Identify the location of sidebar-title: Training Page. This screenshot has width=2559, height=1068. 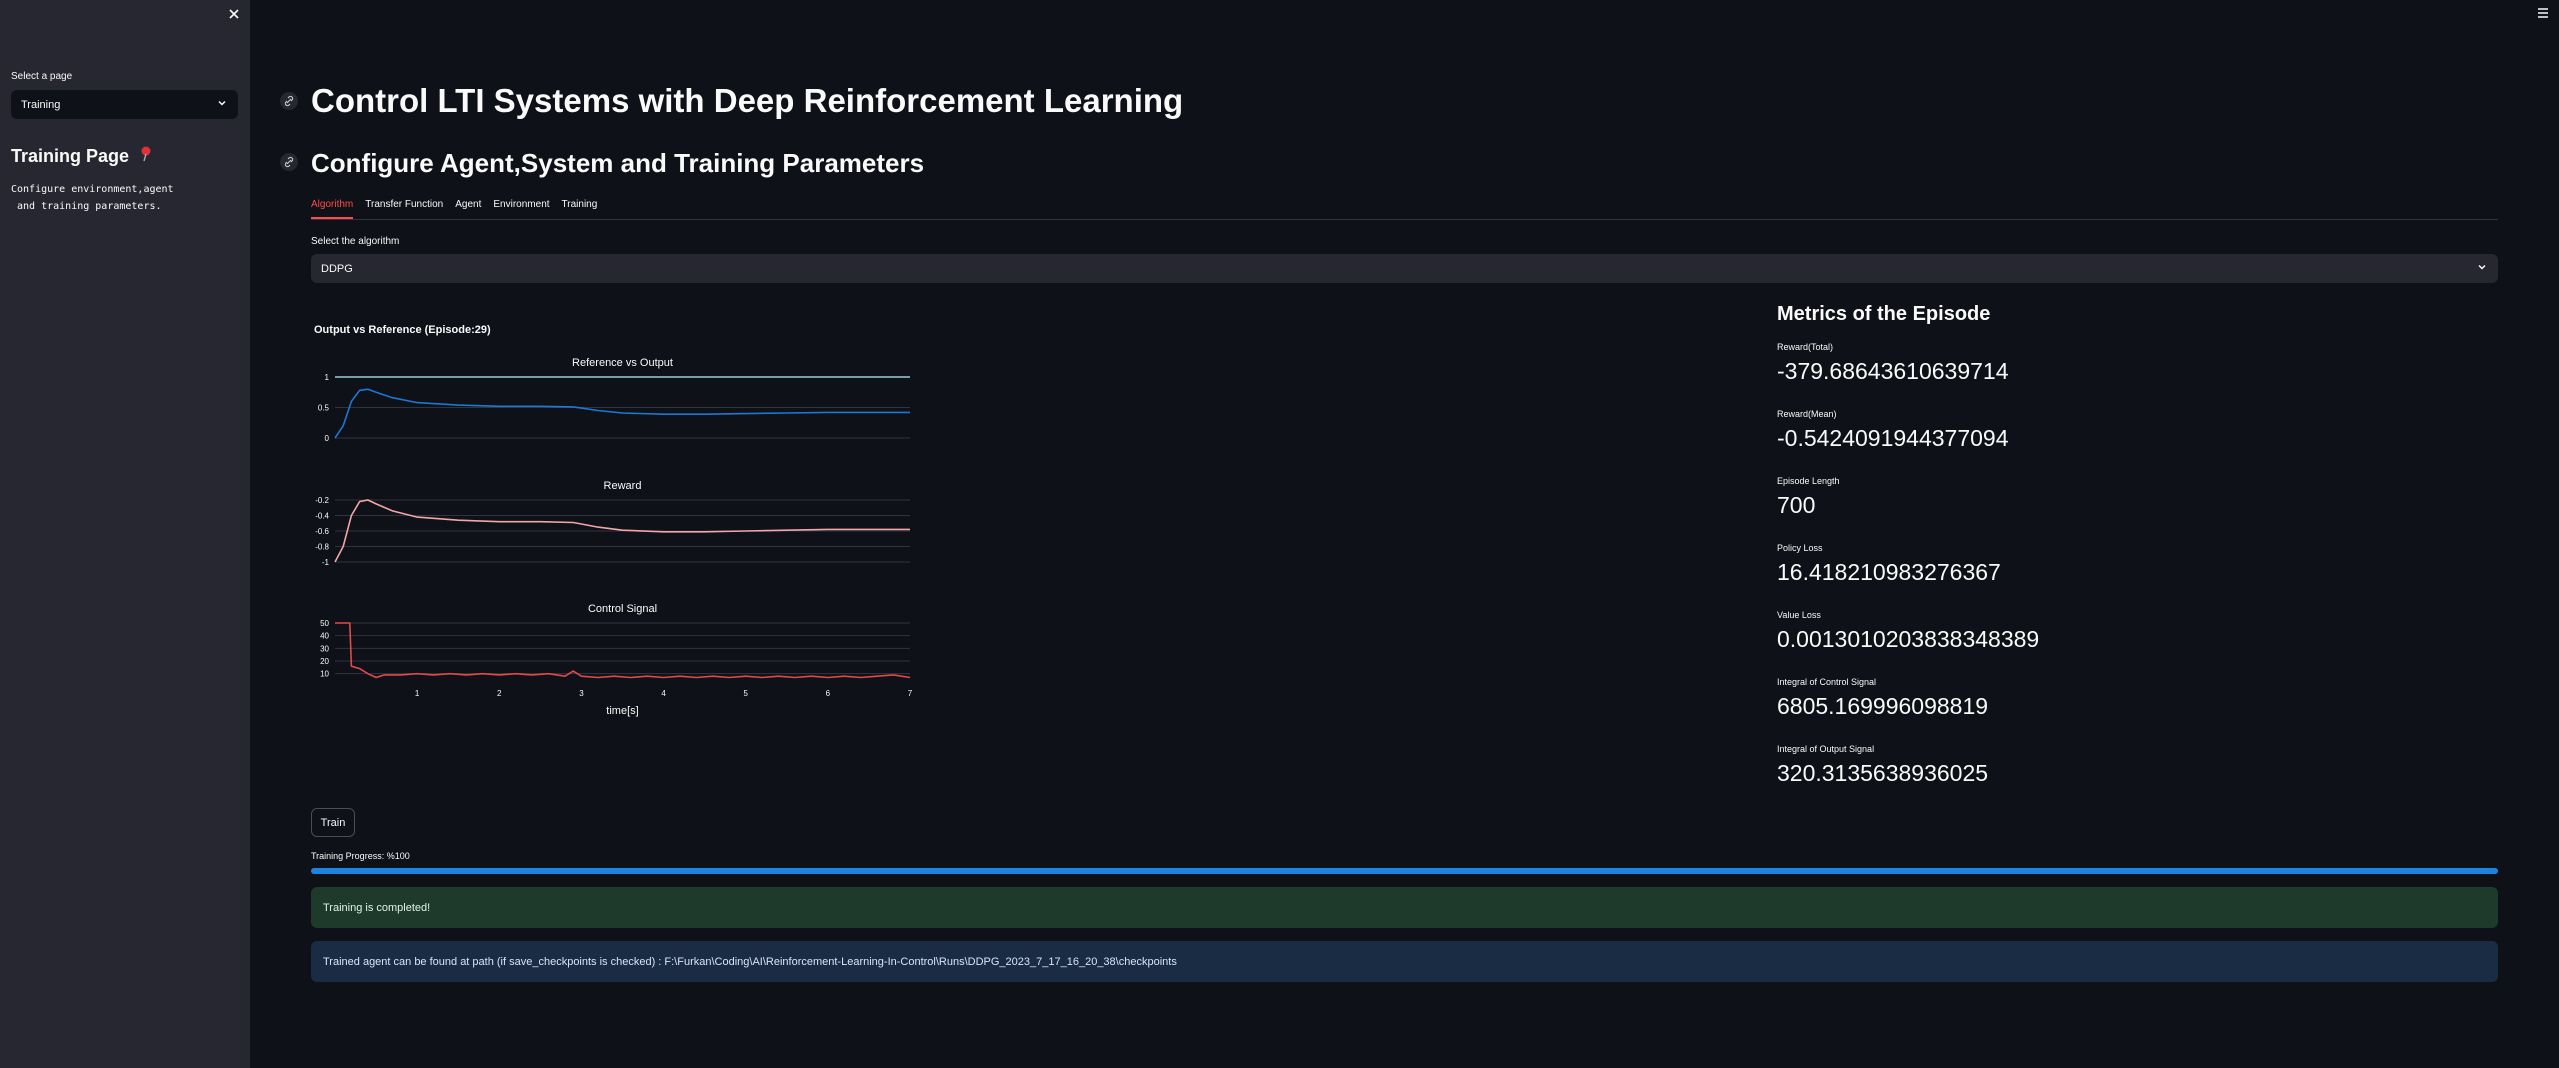
(82, 156).